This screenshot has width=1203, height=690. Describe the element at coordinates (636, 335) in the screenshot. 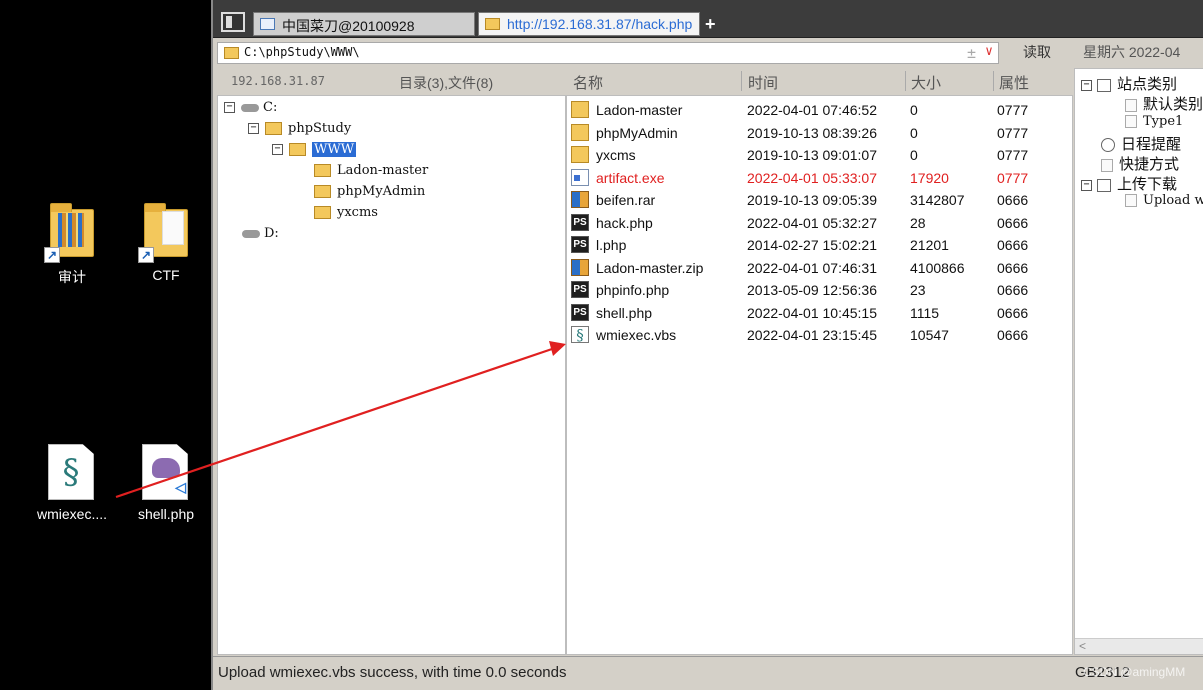

I see `file-name: wmiexec.vbs` at that location.